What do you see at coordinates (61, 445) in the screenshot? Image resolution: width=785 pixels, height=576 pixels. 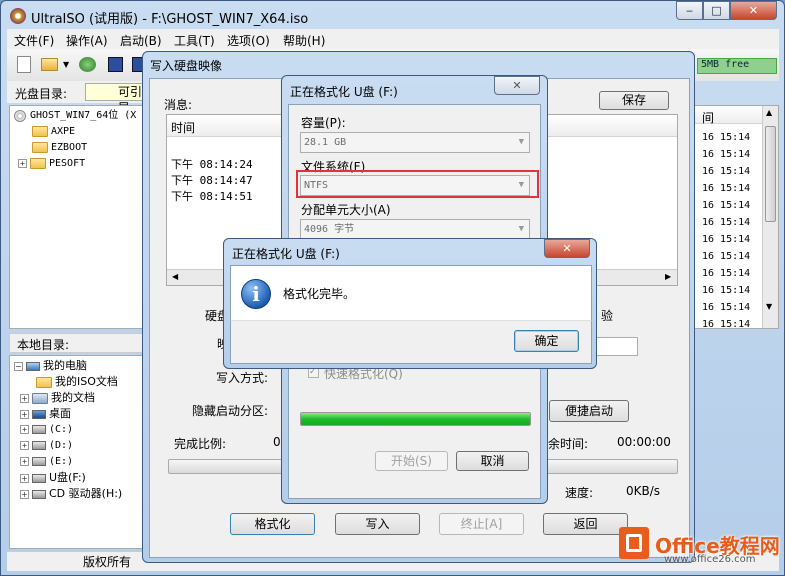 I see `local-item-label: (D:)` at bounding box center [61, 445].